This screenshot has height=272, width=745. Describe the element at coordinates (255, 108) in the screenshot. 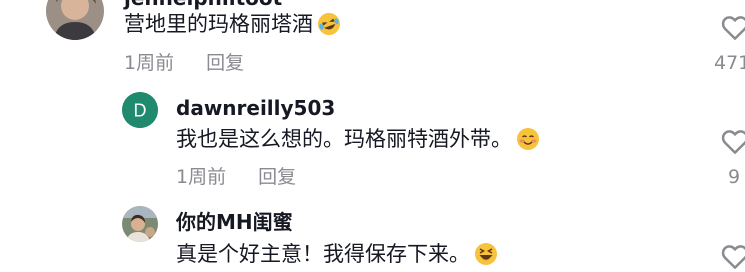

I see `username: dawnreilly503` at that location.